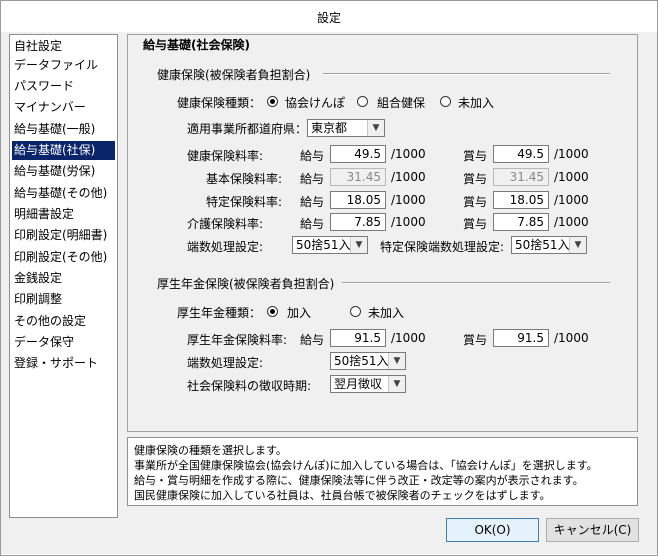 The image size is (658, 556). I want to click on nav-item-other-settings: その他の設定, so click(63, 321).